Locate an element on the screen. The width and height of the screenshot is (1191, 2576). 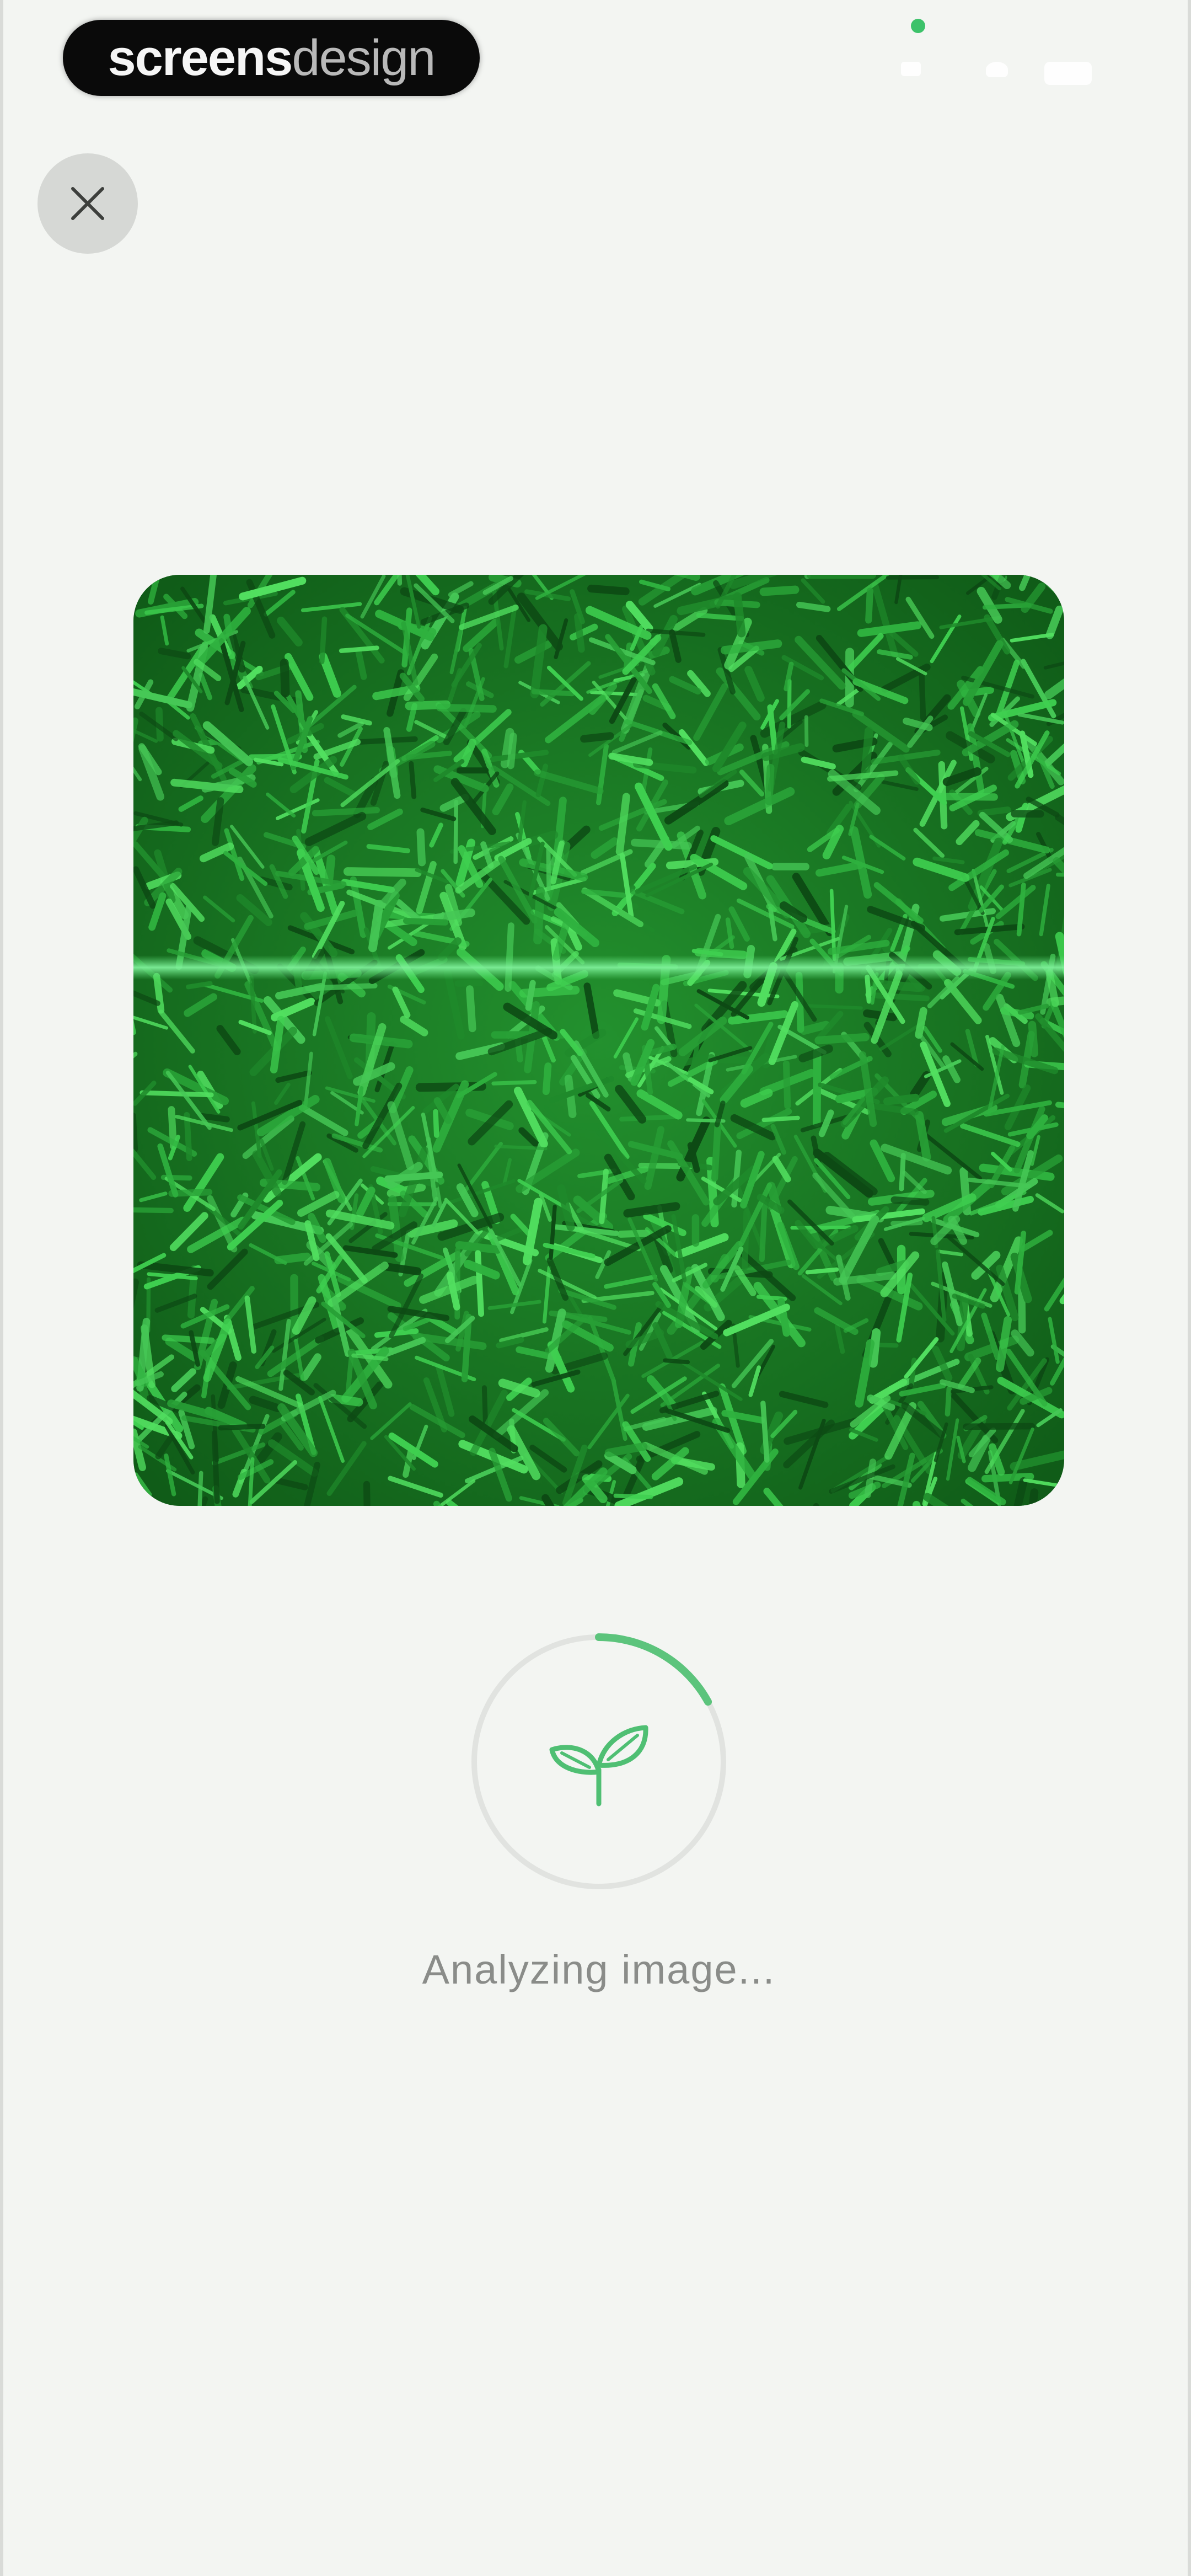
sprout-icon is located at coordinates (598, 1766).